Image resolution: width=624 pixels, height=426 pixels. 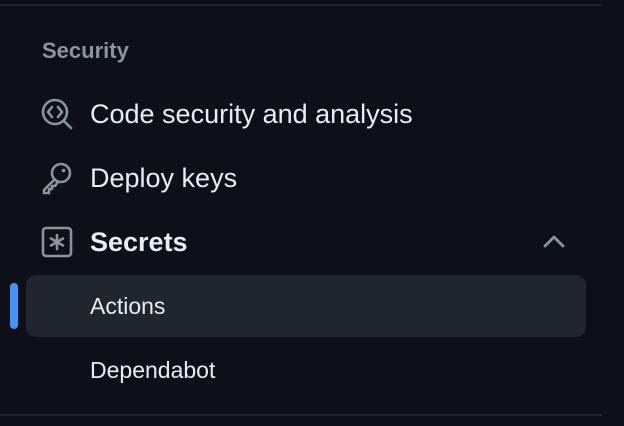 I want to click on asterisk-box-icon, so click(x=57, y=242).